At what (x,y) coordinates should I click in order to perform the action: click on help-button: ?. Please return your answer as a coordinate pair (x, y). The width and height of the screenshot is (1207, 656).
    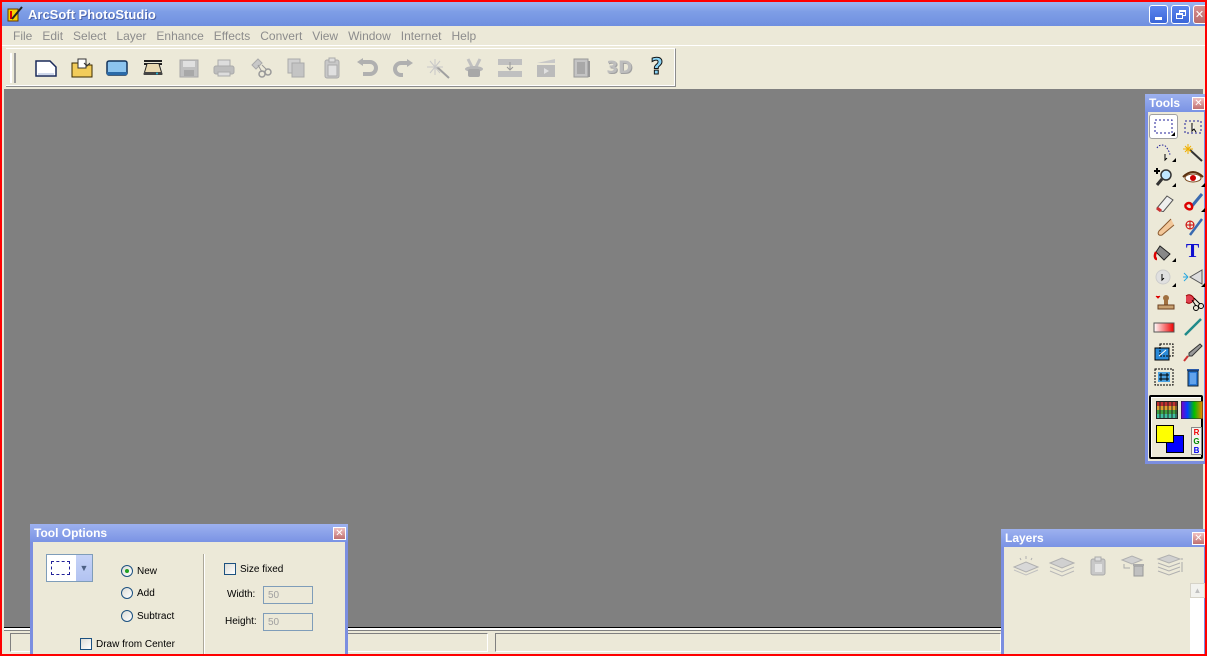
    Looking at the image, I should click on (657, 68).